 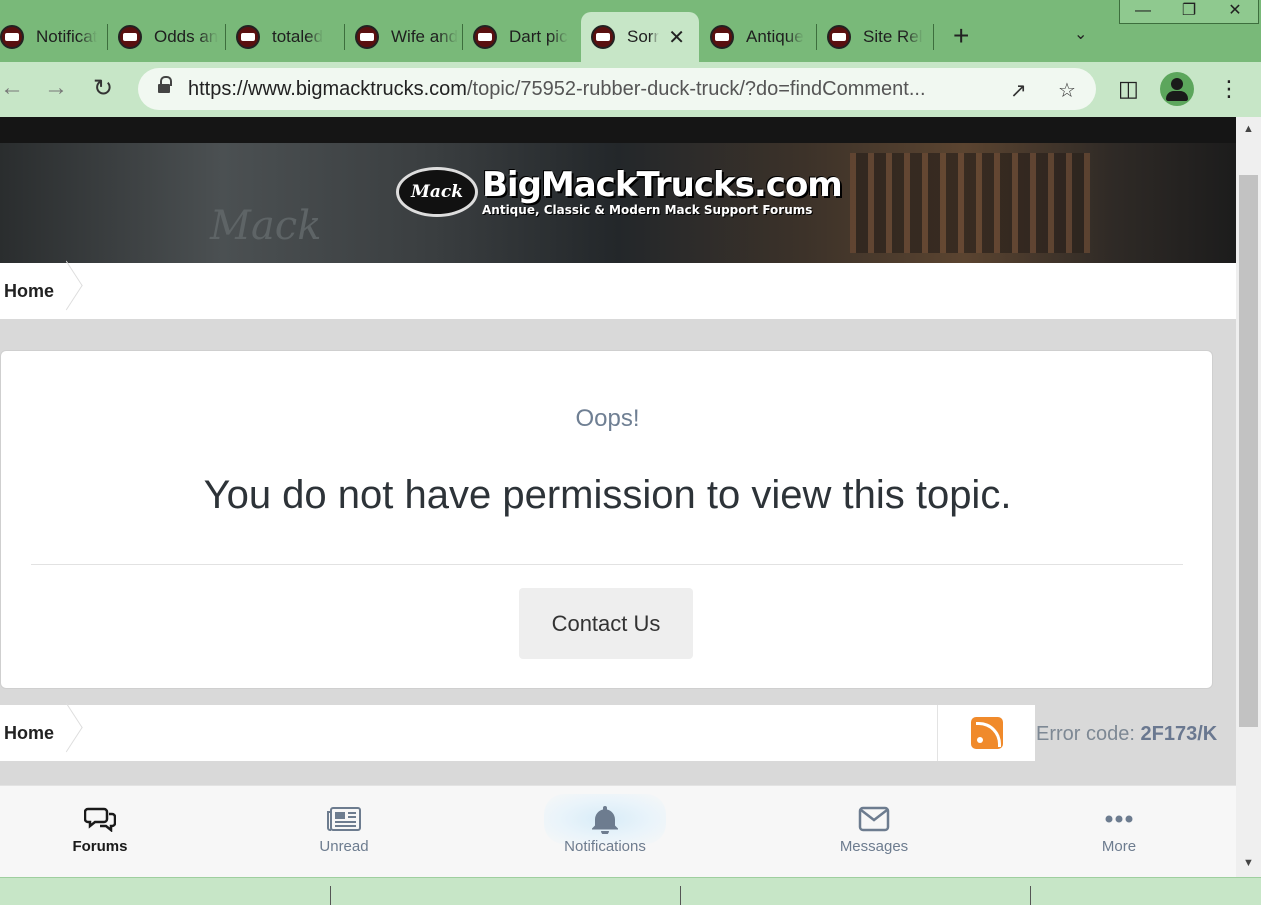 I want to click on nav-label: Unread, so click(x=344, y=846).